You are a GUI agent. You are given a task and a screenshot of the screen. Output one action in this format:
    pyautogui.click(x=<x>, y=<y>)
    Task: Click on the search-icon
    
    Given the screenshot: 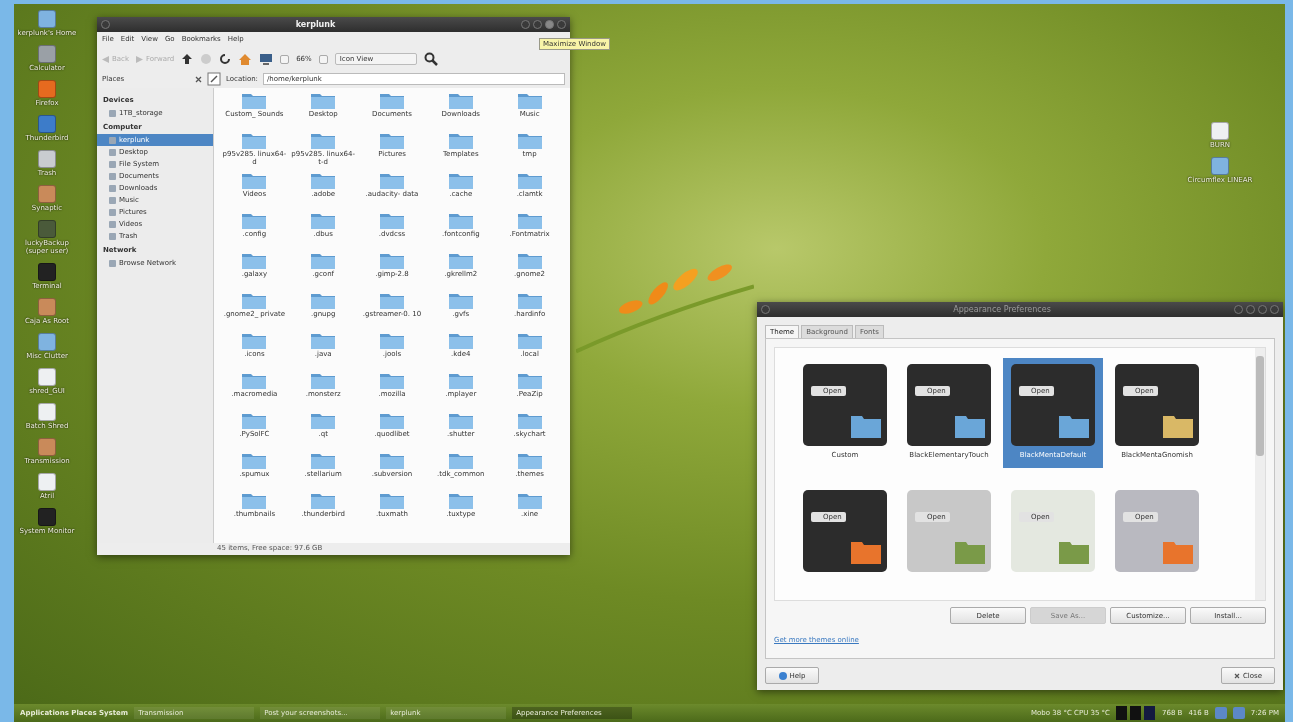 What is the action you would take?
    pyautogui.click(x=430, y=59)
    